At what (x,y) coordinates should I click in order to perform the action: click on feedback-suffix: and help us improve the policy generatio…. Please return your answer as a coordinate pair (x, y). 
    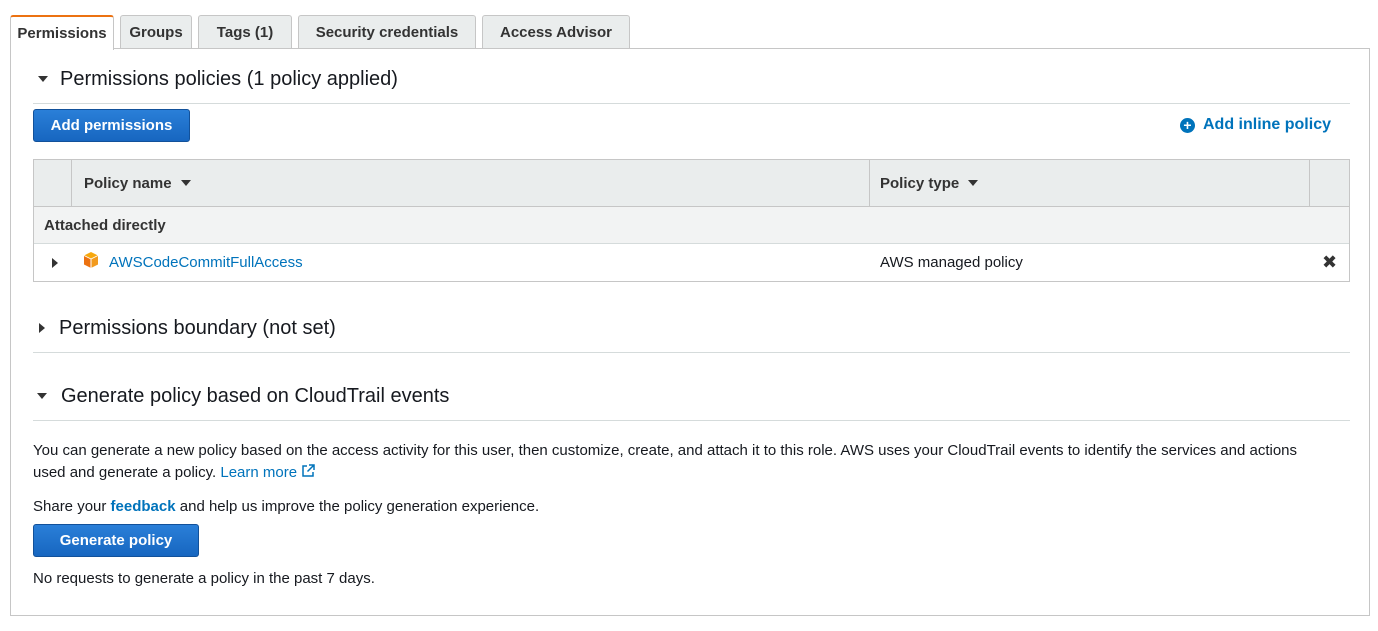
    Looking at the image, I should click on (359, 506).